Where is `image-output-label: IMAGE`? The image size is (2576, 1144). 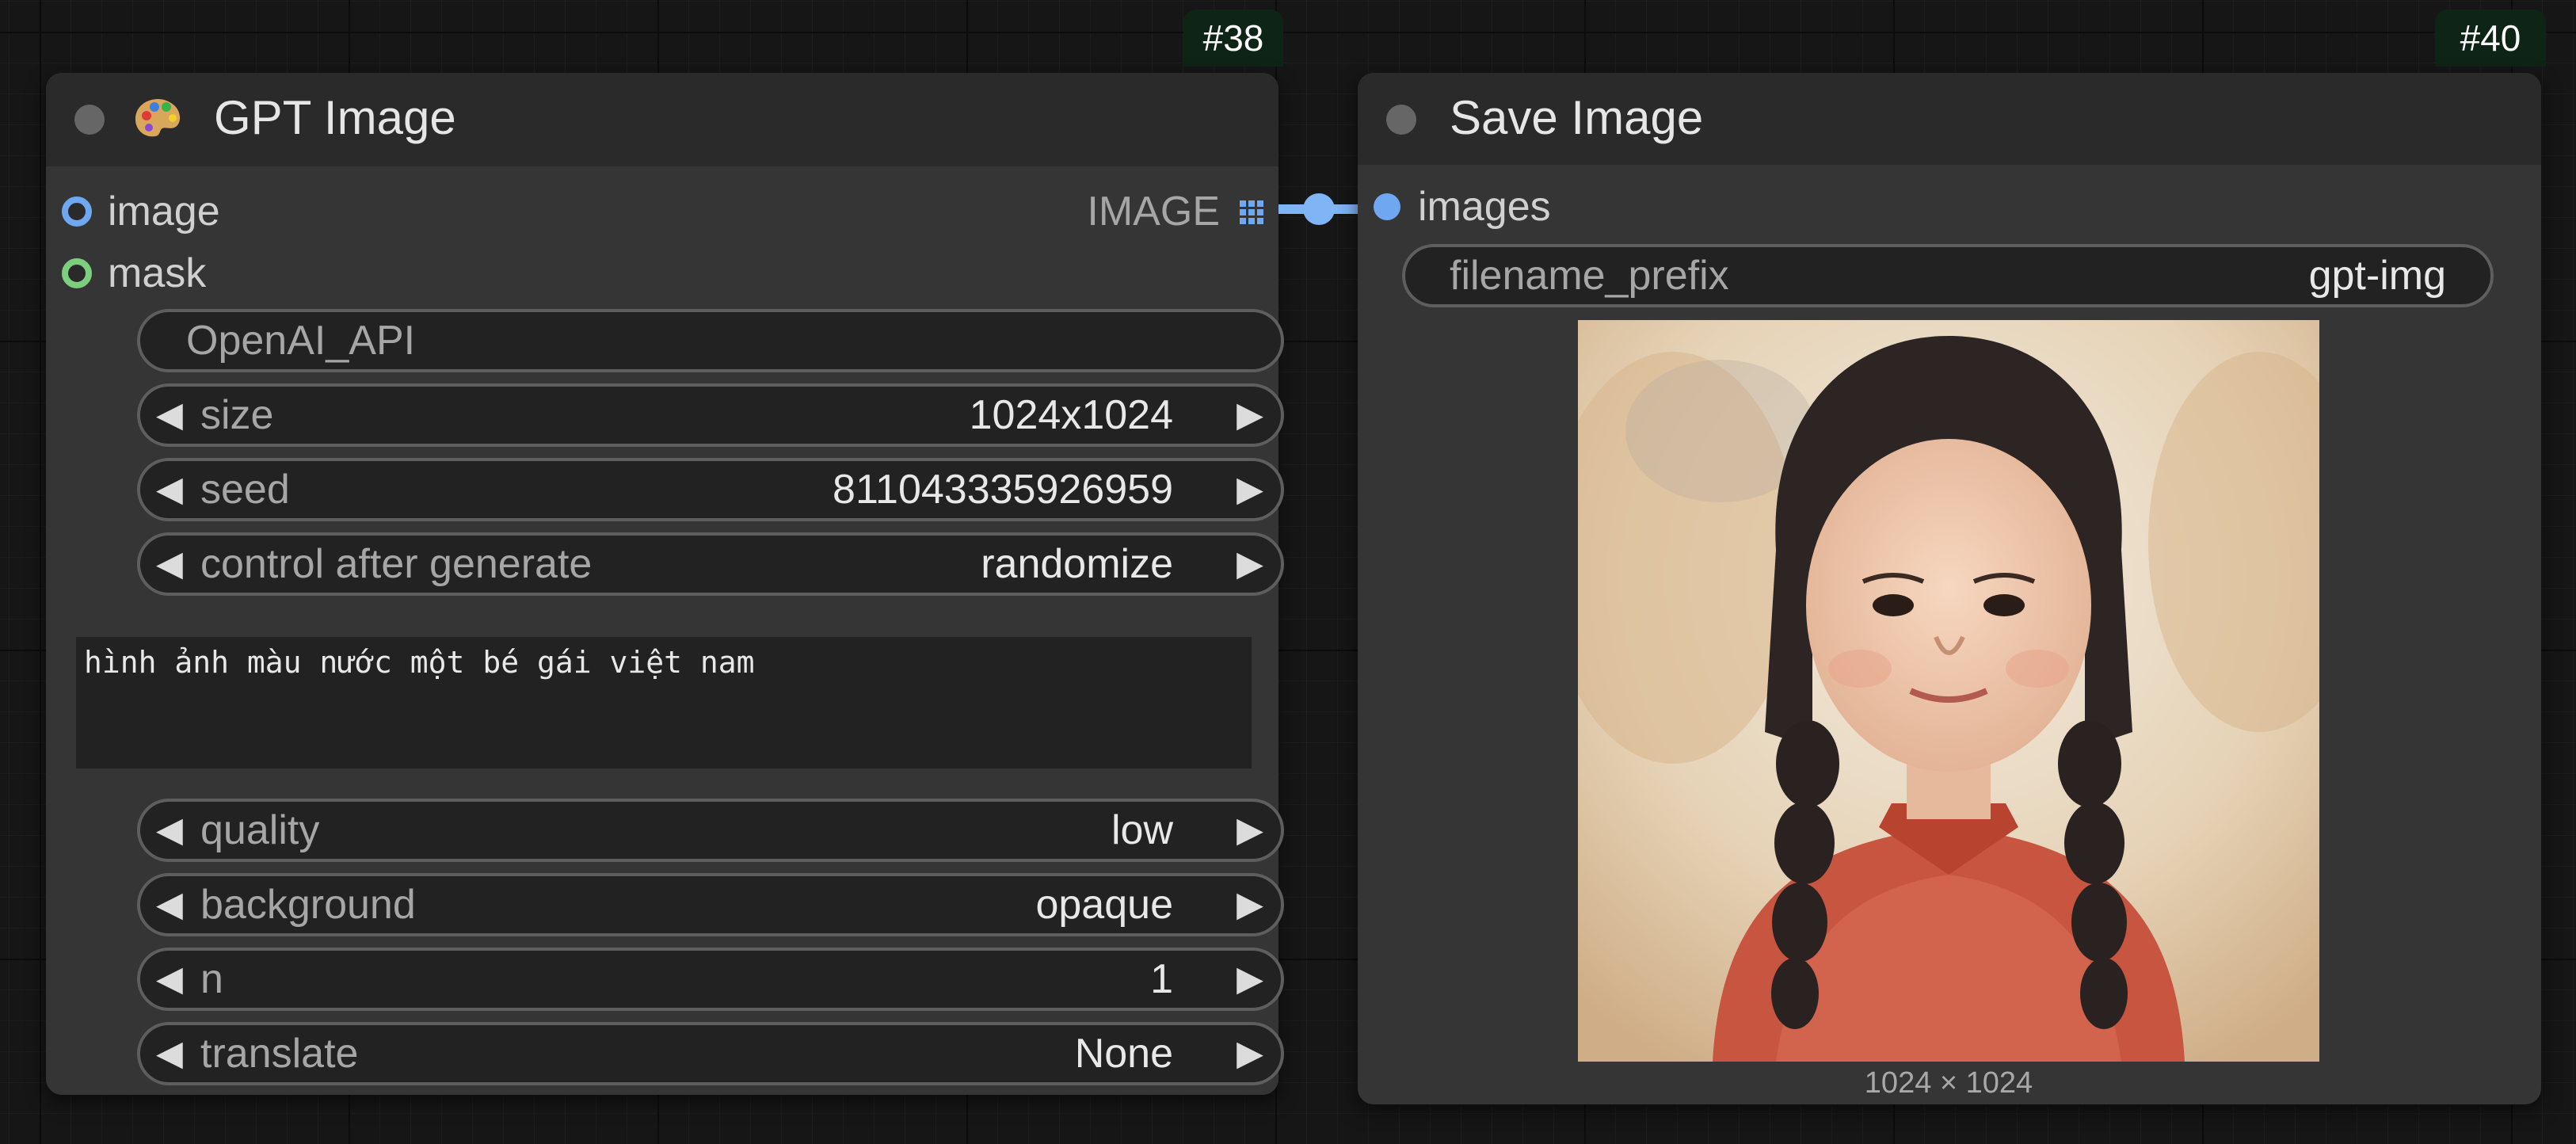
image-output-label: IMAGE is located at coordinates (1154, 212).